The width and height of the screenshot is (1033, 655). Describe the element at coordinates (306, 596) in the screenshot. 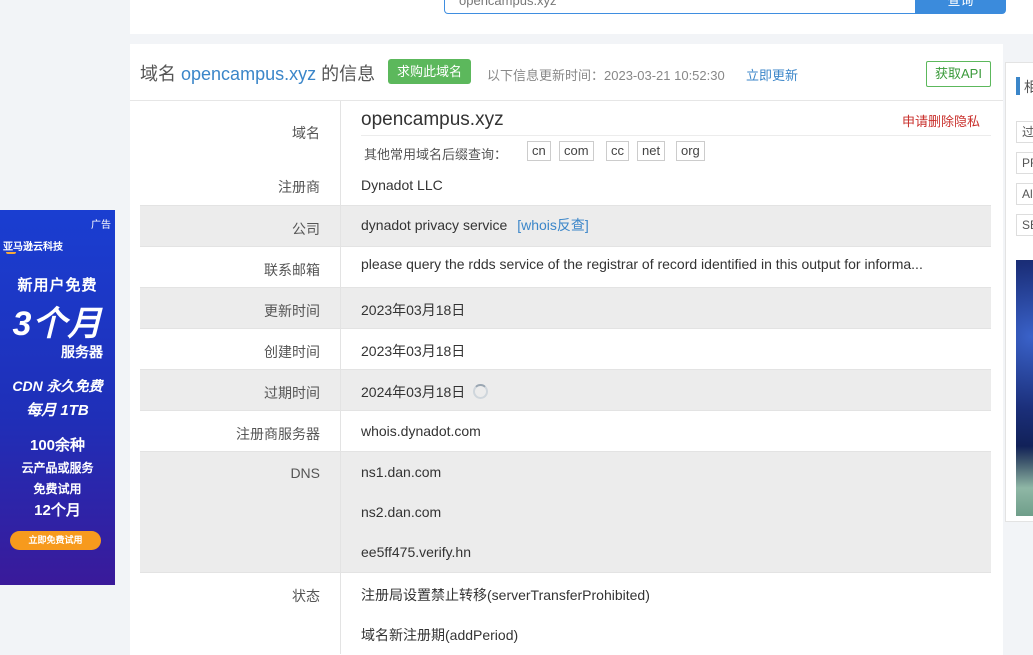

I see `status-label: 状态` at that location.